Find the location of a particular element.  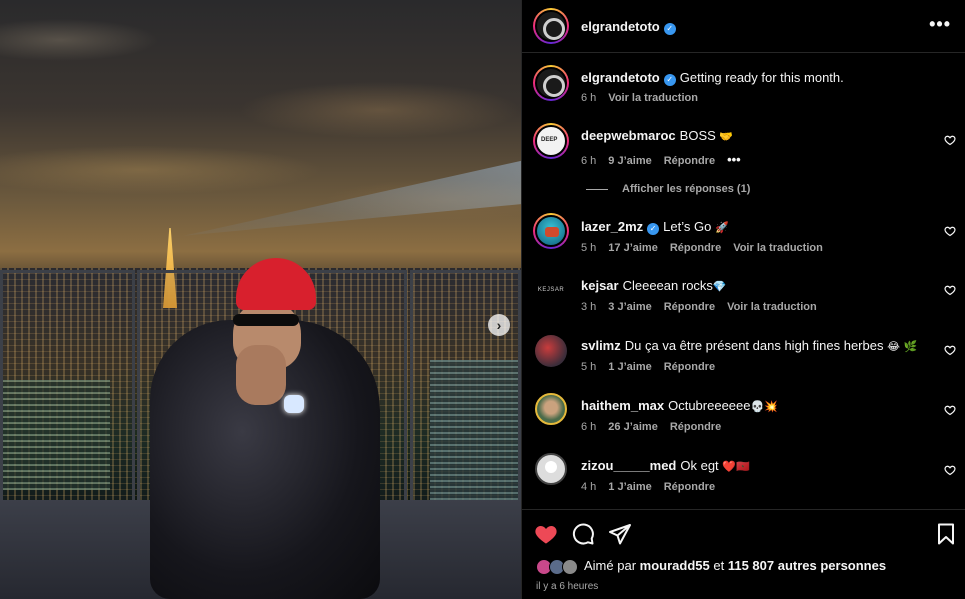

caption-meta: 6 h Voir la traduction is located at coordinates (645, 98).